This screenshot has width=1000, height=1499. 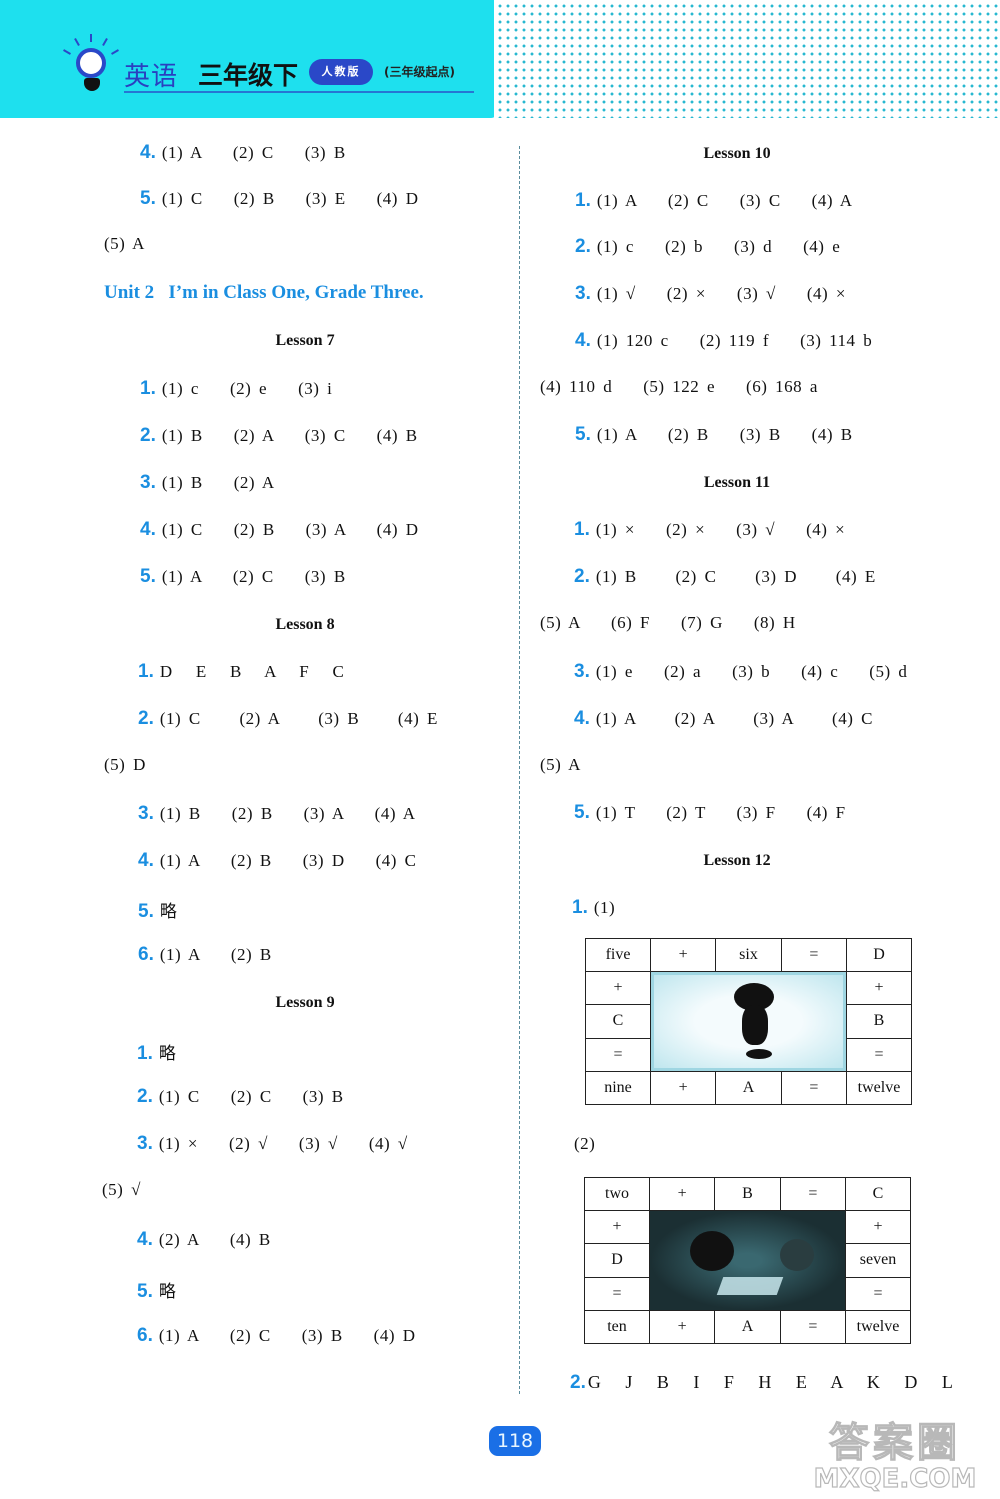 What do you see at coordinates (617, 1327) in the screenshot?
I see `puzzle-cell: ten` at bounding box center [617, 1327].